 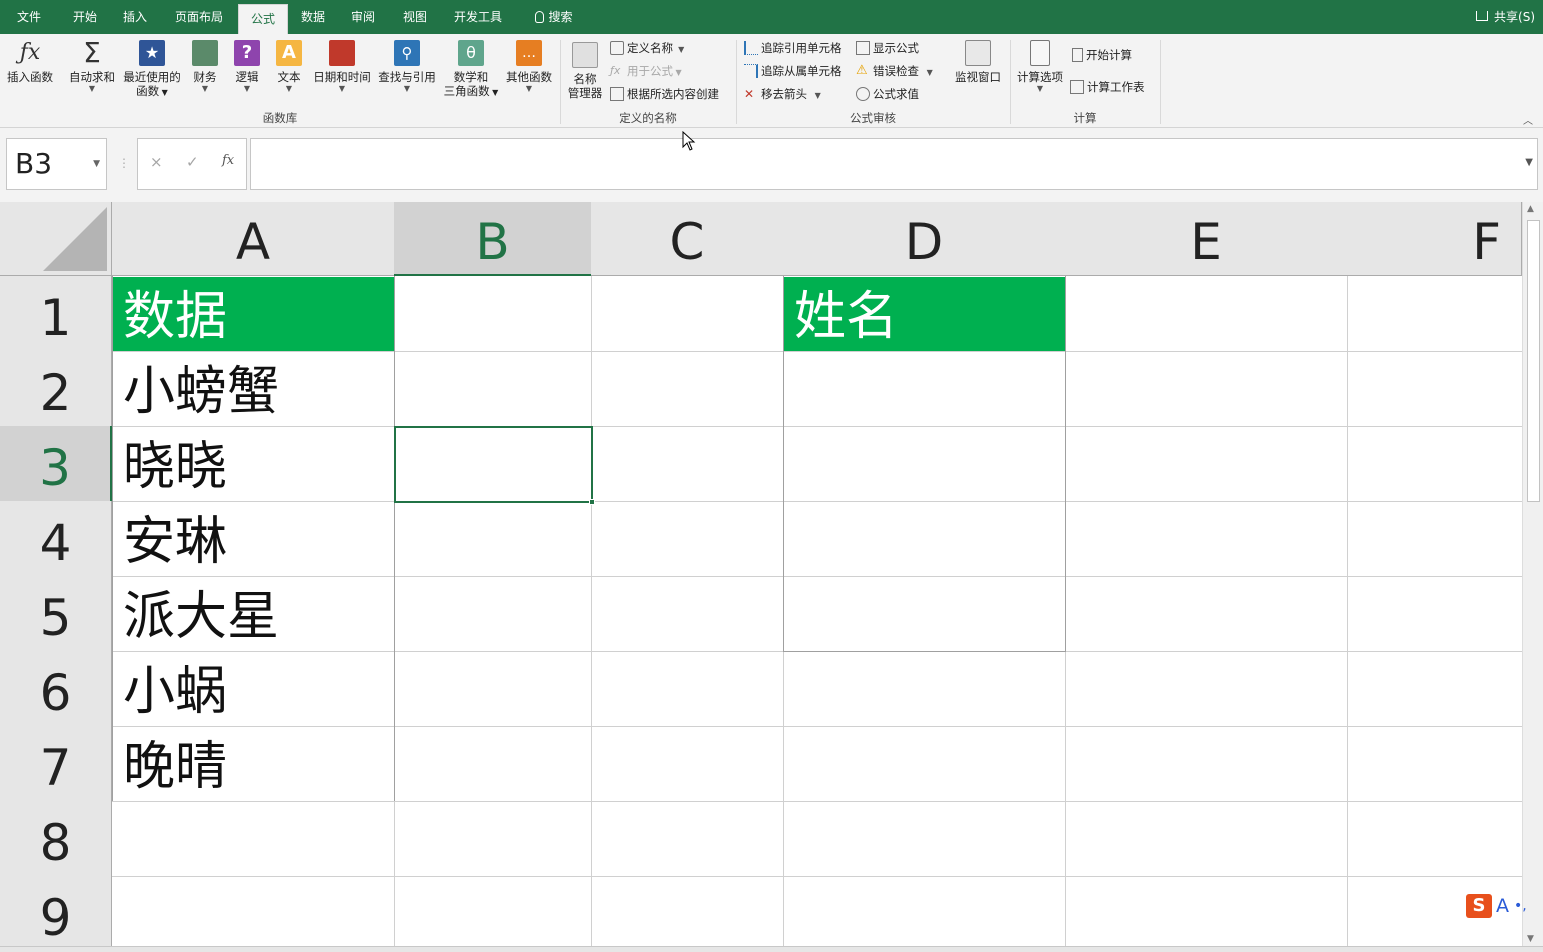 What do you see at coordinates (887, 48) in the screenshot?
I see `show-formulas-button: 显示公式` at bounding box center [887, 48].